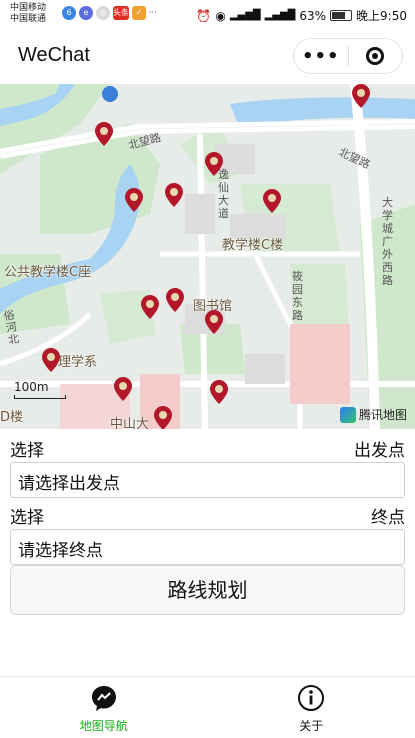  I want to click on map-label-public-building: 公共教学楼C座, so click(48, 272).